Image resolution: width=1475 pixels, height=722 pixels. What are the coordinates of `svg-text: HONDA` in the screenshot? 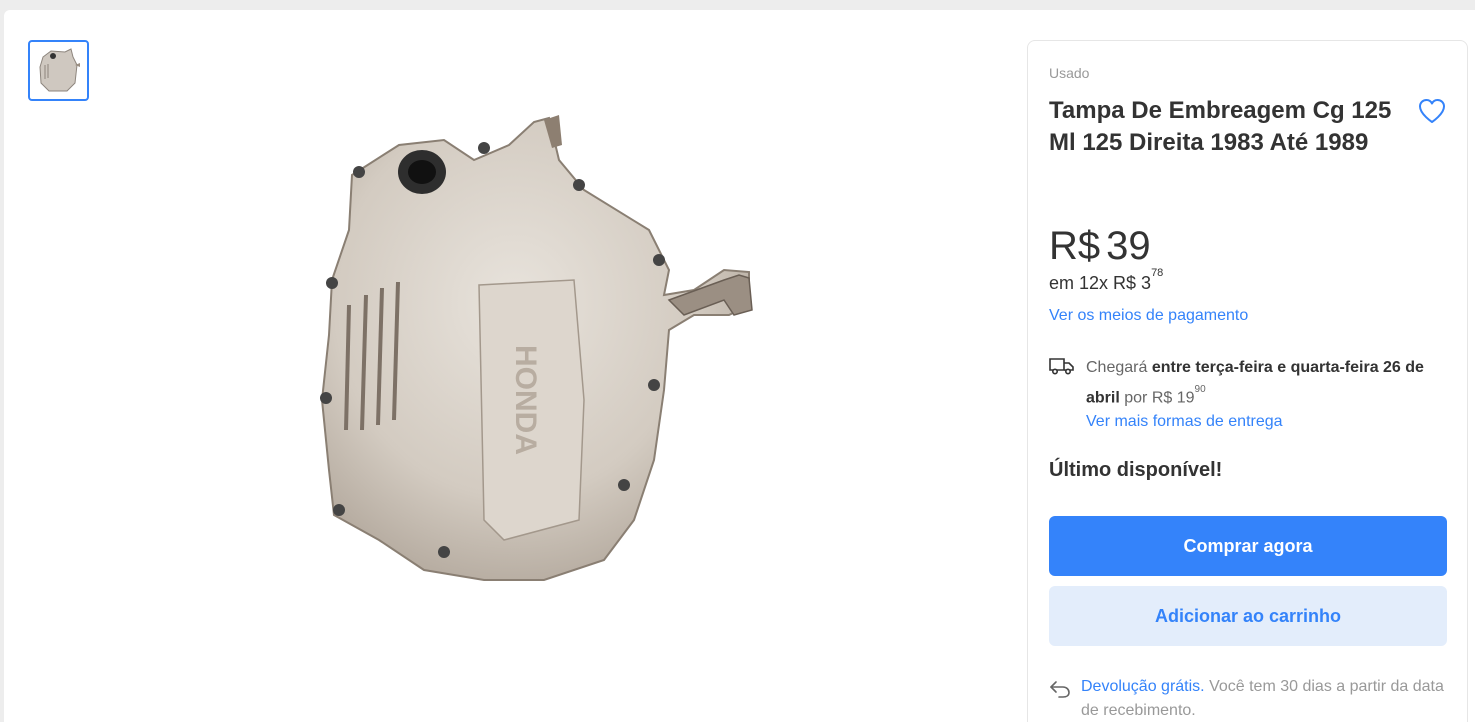 It's located at (525, 400).